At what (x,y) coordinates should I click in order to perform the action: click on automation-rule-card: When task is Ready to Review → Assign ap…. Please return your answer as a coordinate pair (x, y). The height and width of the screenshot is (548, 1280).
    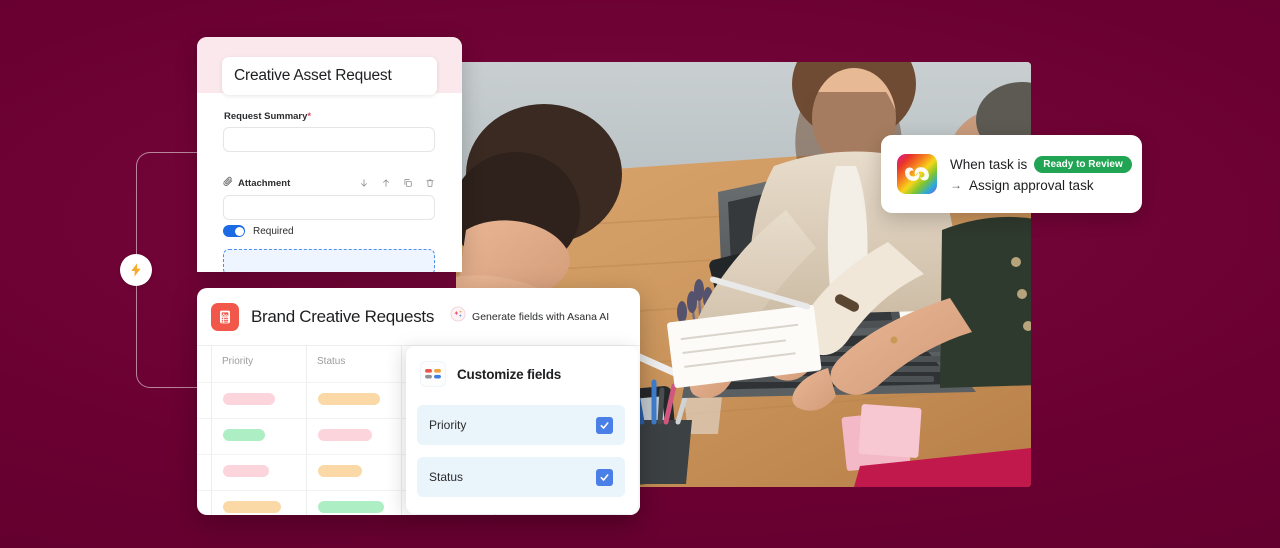
    Looking at the image, I should click on (1011, 174).